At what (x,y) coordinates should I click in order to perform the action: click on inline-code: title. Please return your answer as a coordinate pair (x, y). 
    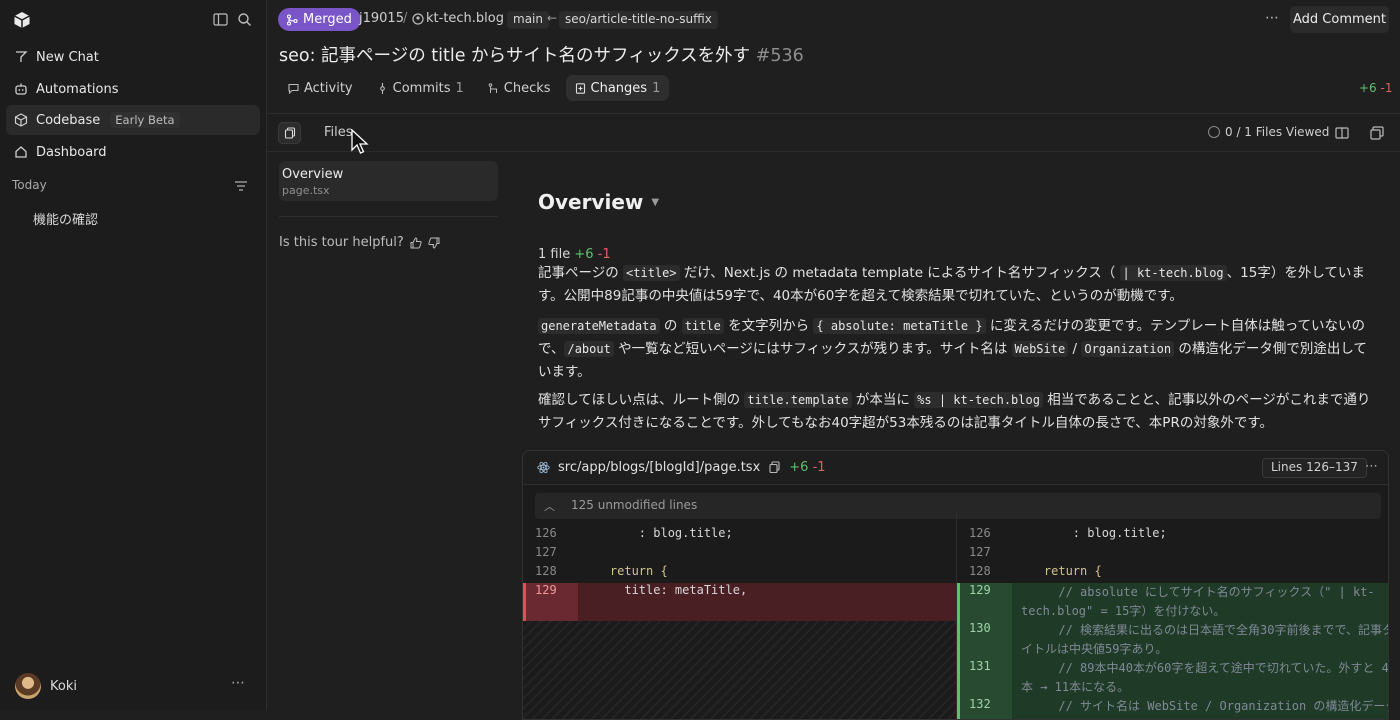
    Looking at the image, I should click on (702, 326).